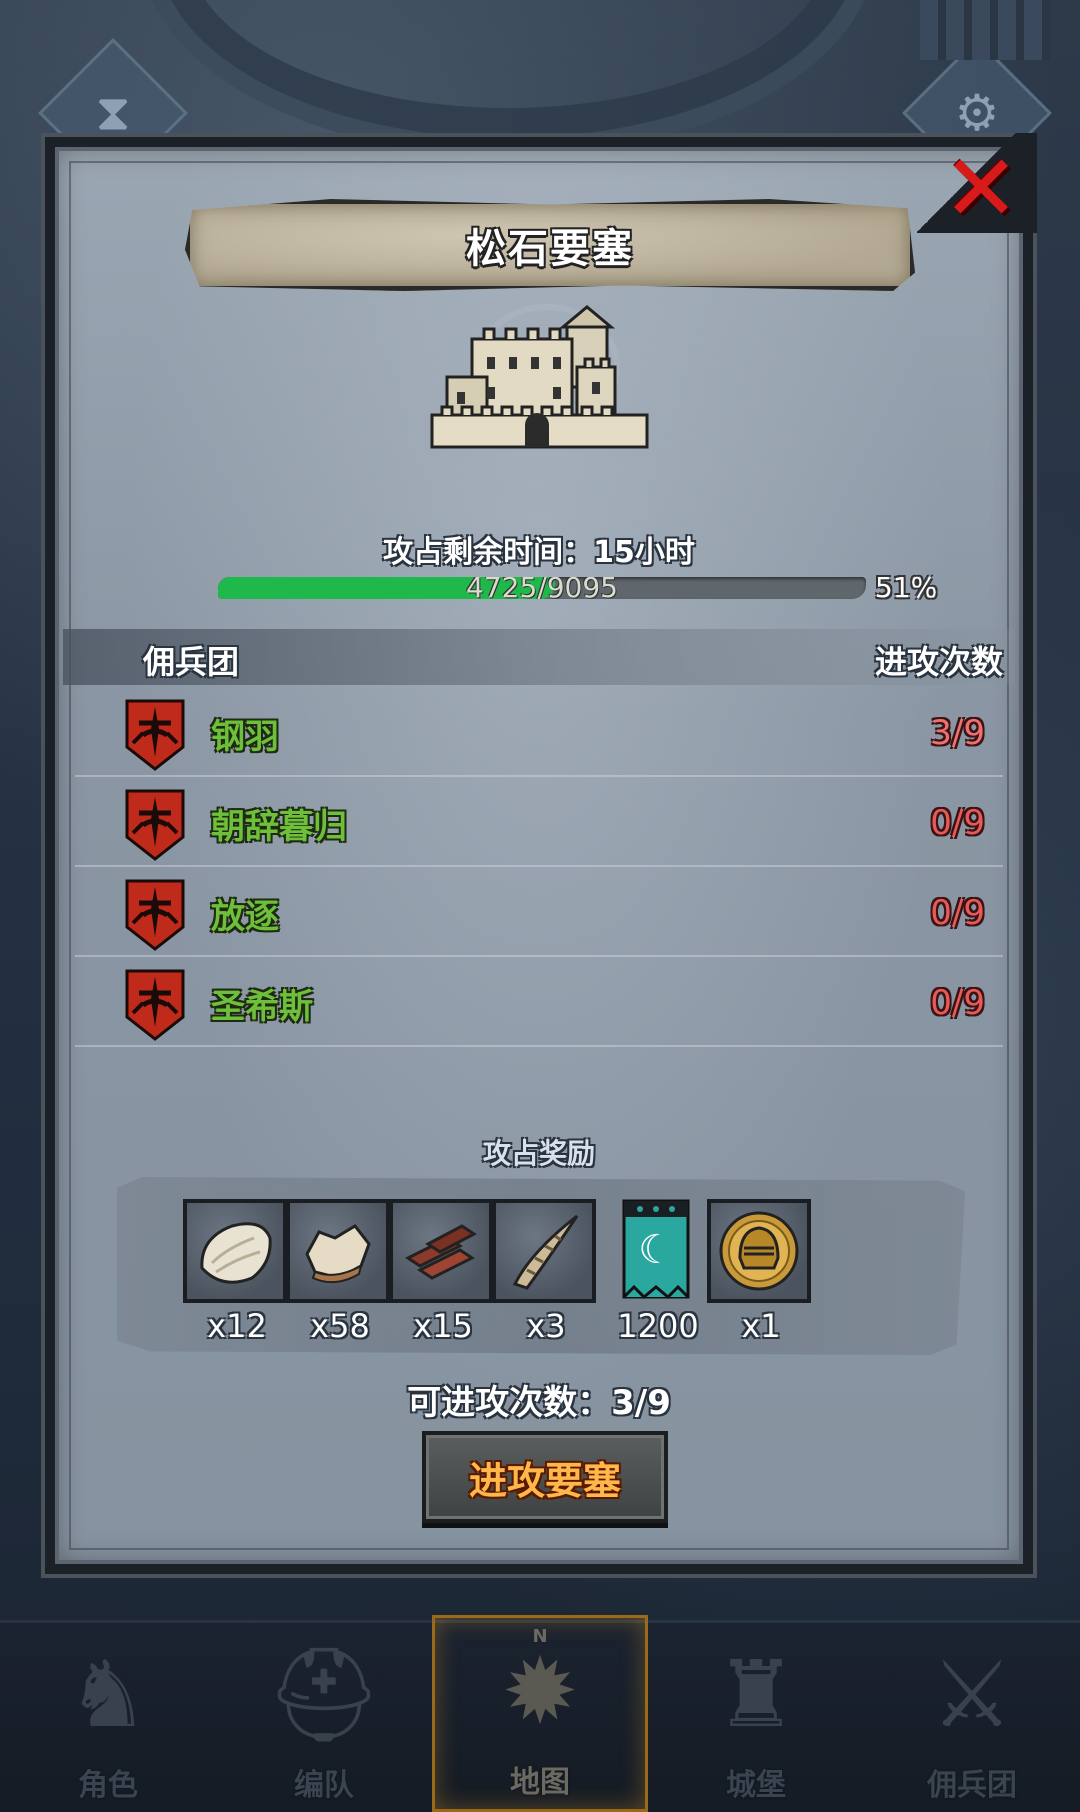  What do you see at coordinates (108, 1694) in the screenshot?
I see `knight-icon: ♞` at bounding box center [108, 1694].